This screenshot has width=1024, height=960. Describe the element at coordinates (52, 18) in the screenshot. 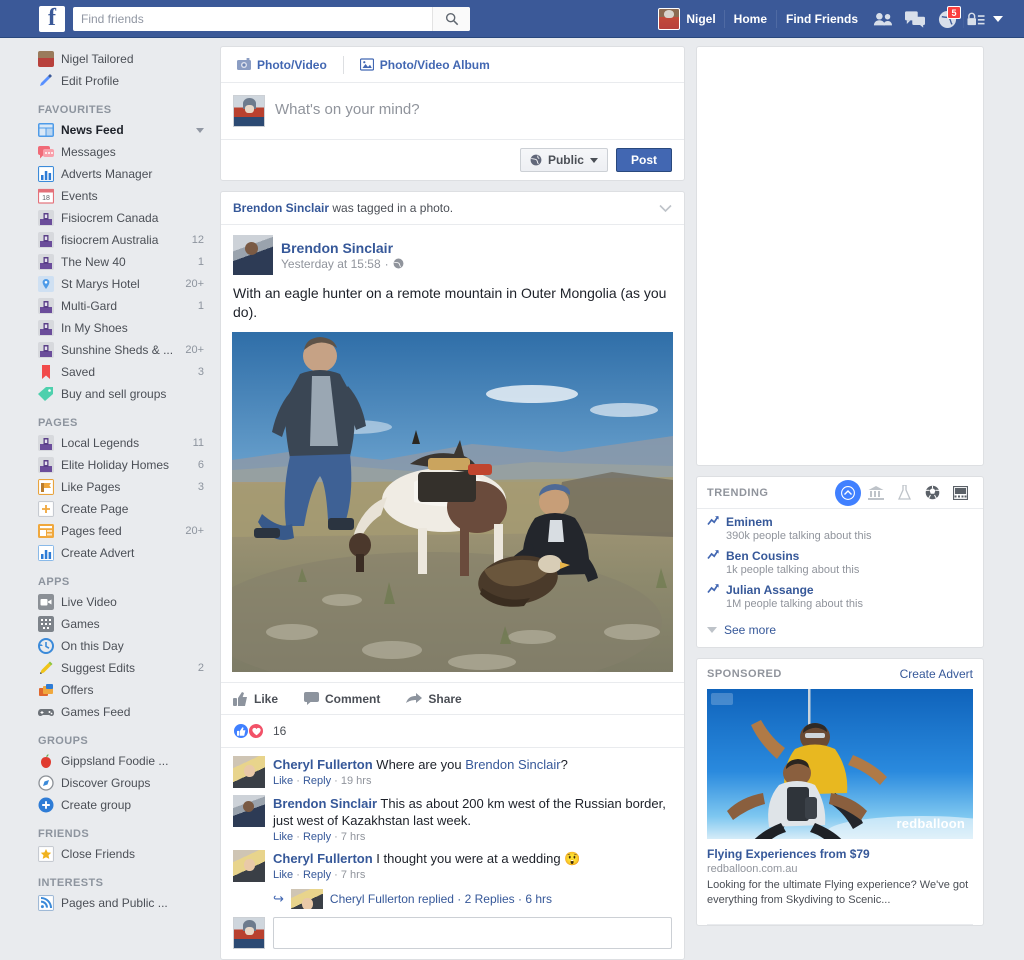

I see `facebook-logo: f` at that location.